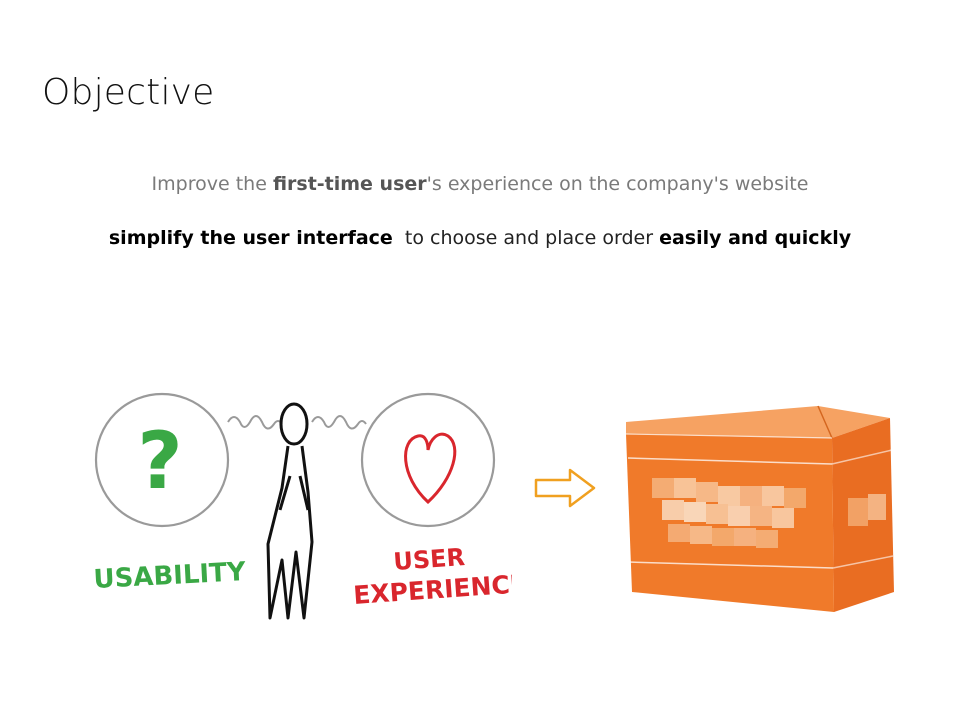 The image size is (960, 720). I want to click on left-thought-curl, so click(255, 422).